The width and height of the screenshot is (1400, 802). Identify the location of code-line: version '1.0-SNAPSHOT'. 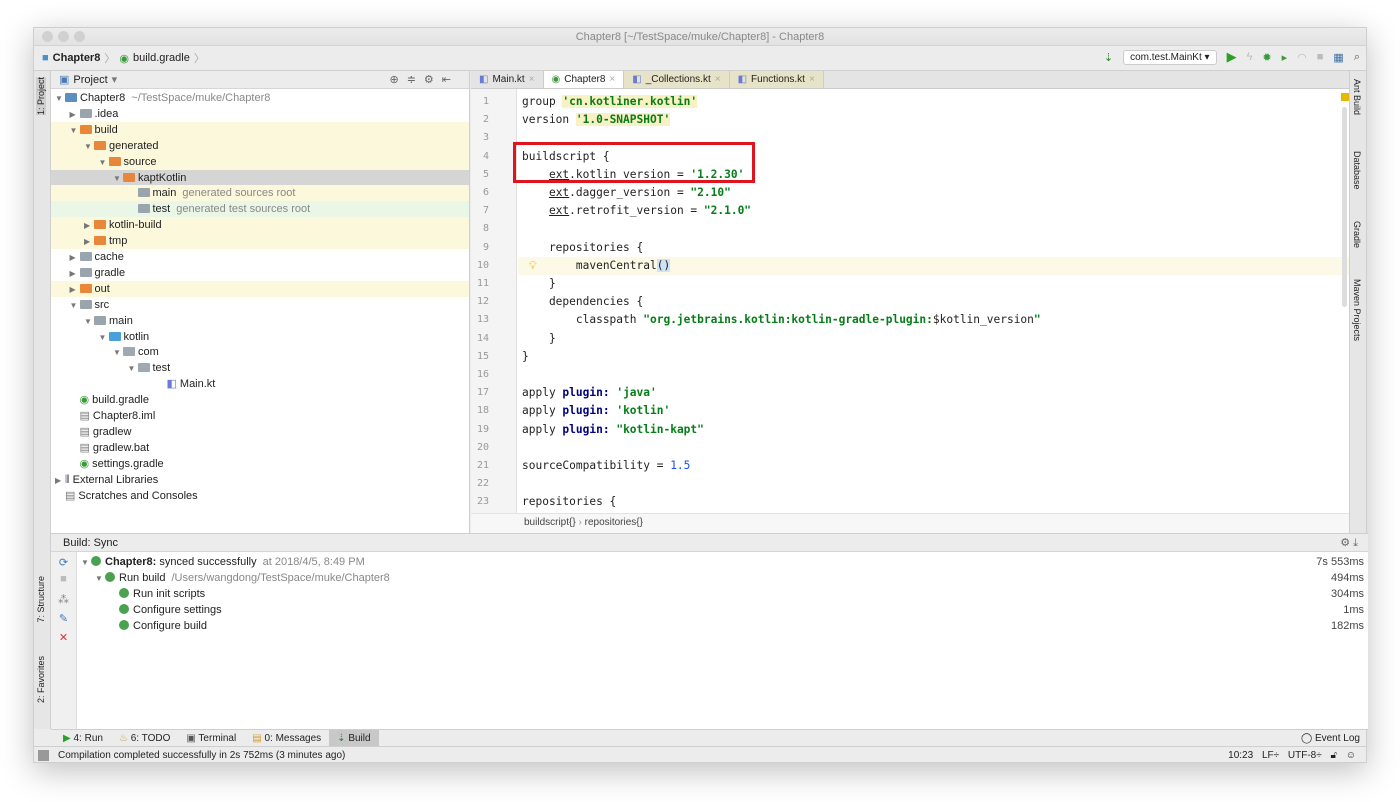
(596, 120).